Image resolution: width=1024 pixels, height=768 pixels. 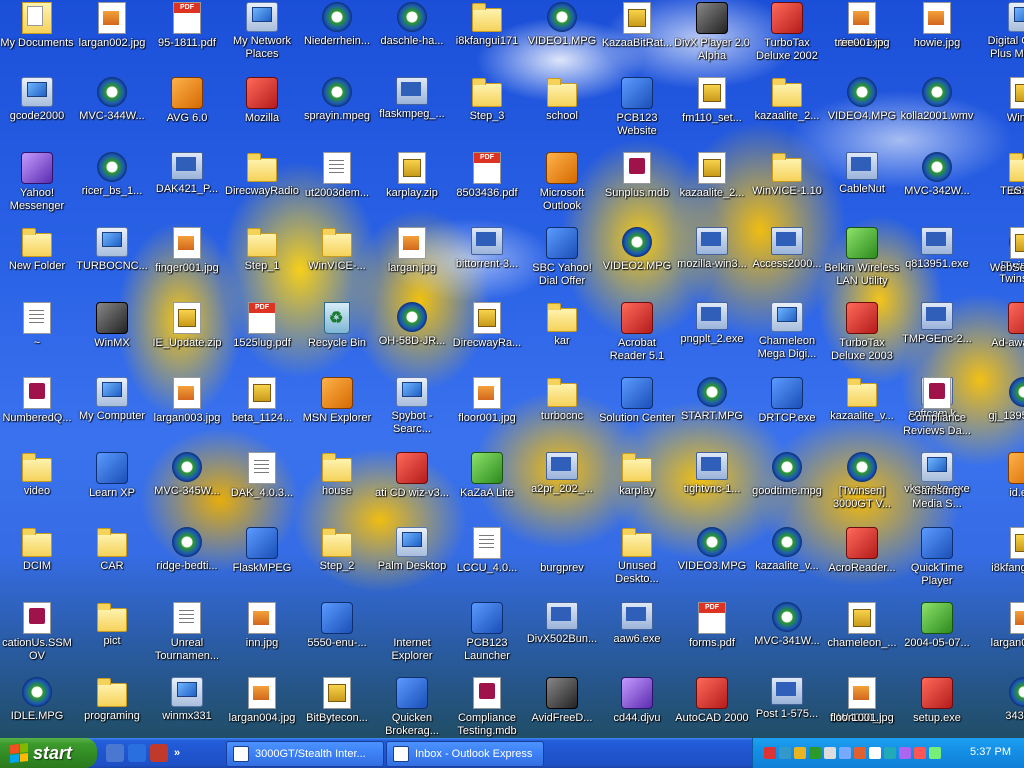 What do you see at coordinates (112, 326) in the screenshot?
I see `desktop-icon: WinMX` at bounding box center [112, 326].